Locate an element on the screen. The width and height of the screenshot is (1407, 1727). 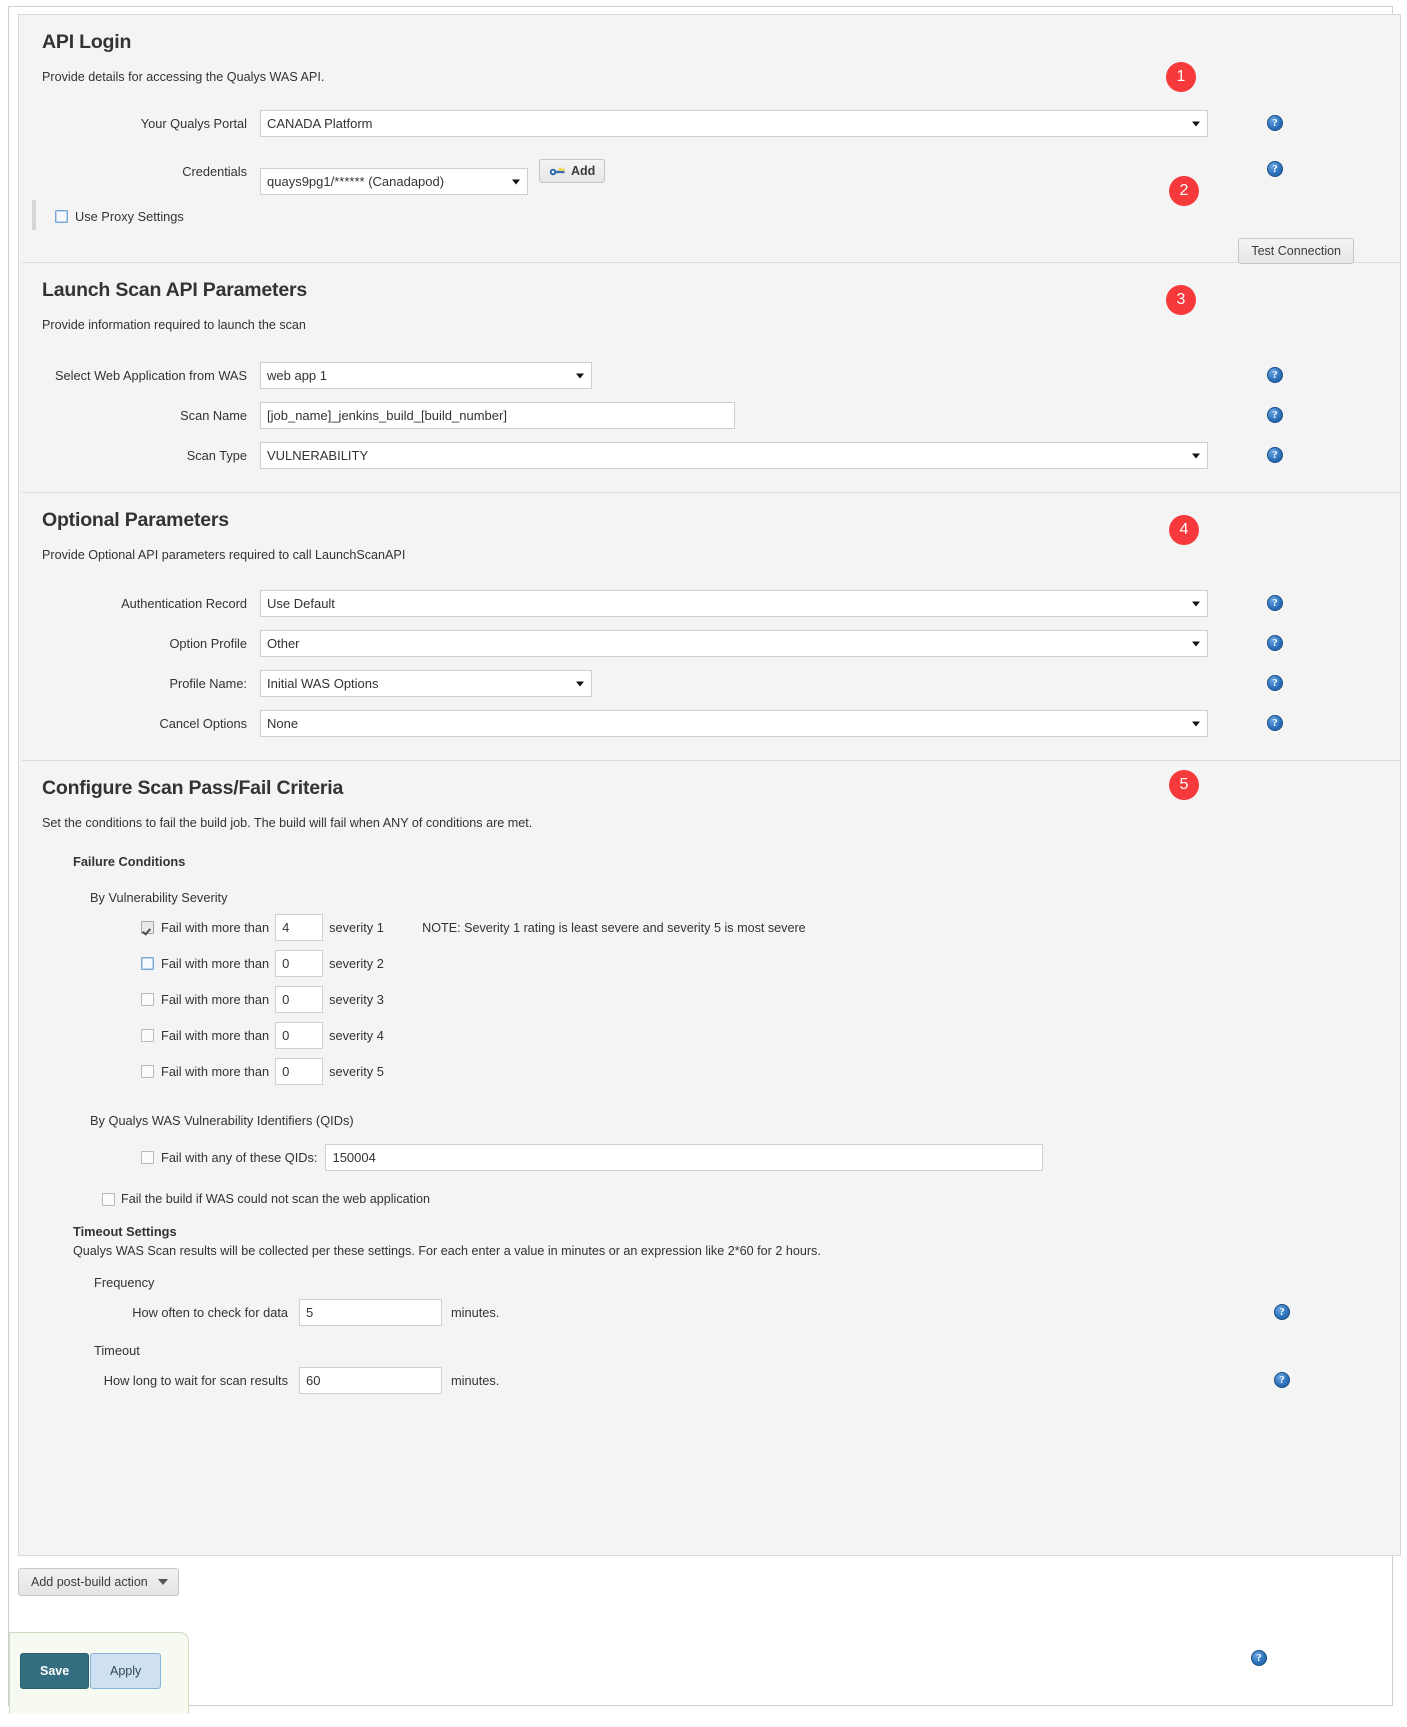
help-icon-timeout: ? is located at coordinates (1282, 1380).